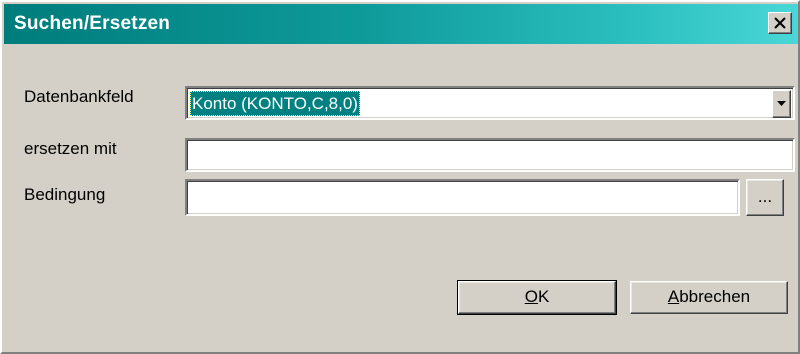  I want to click on cancel-mnemonic: A, so click(673, 296).